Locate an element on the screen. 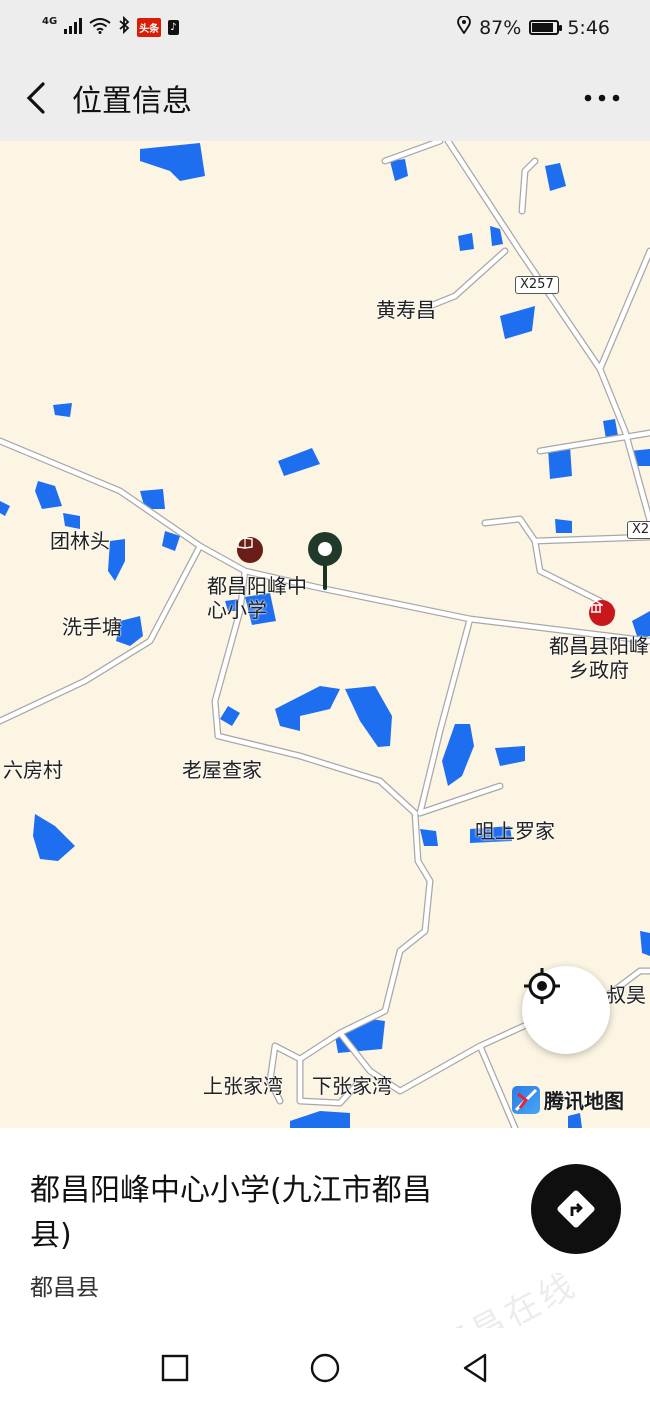 The image size is (650, 1408). signal-icon is located at coordinates (73, 28).